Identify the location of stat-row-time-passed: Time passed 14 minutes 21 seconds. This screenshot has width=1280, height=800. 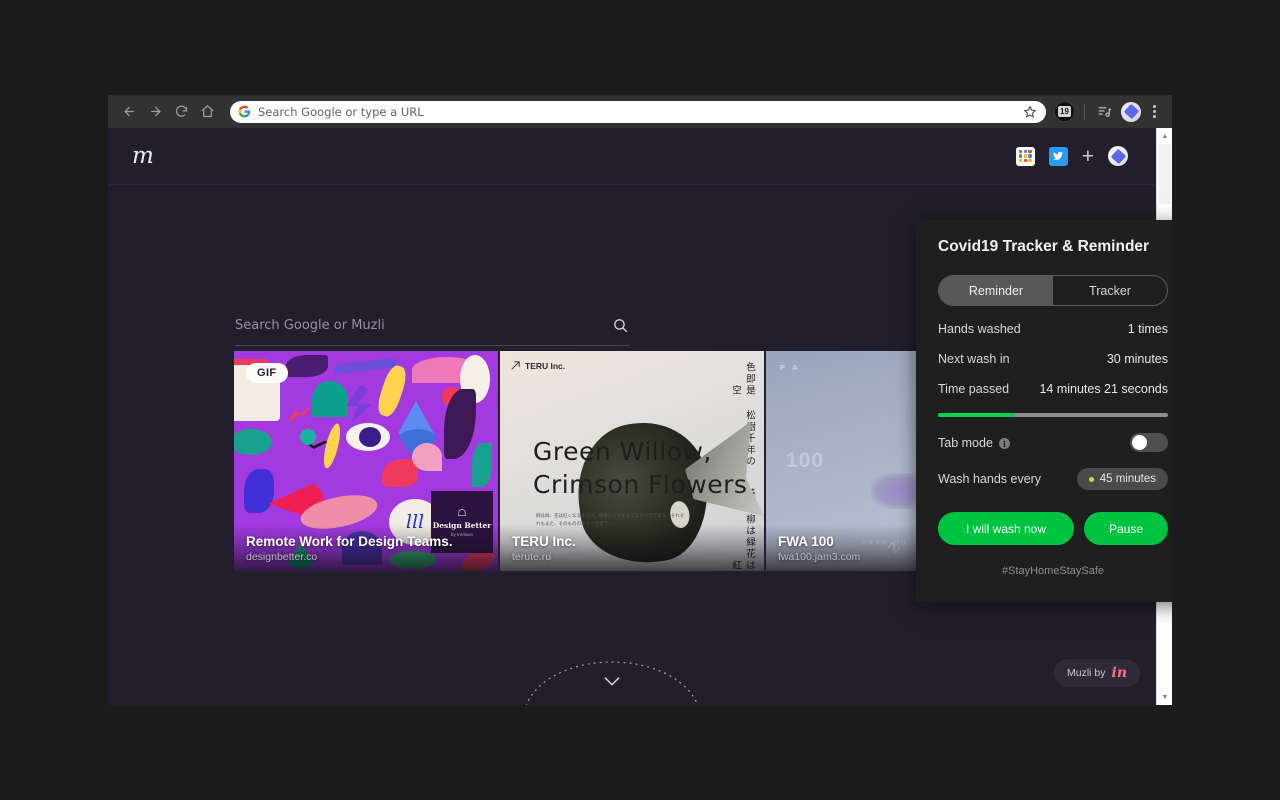
(1053, 389).